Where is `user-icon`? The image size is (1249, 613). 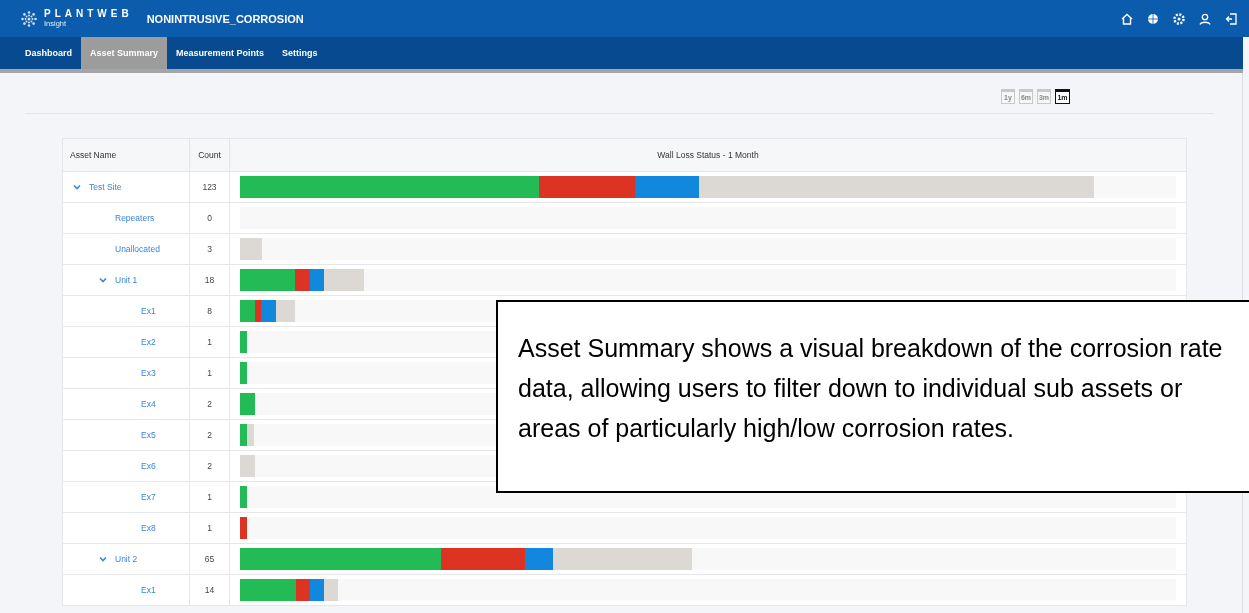
user-icon is located at coordinates (1205, 18).